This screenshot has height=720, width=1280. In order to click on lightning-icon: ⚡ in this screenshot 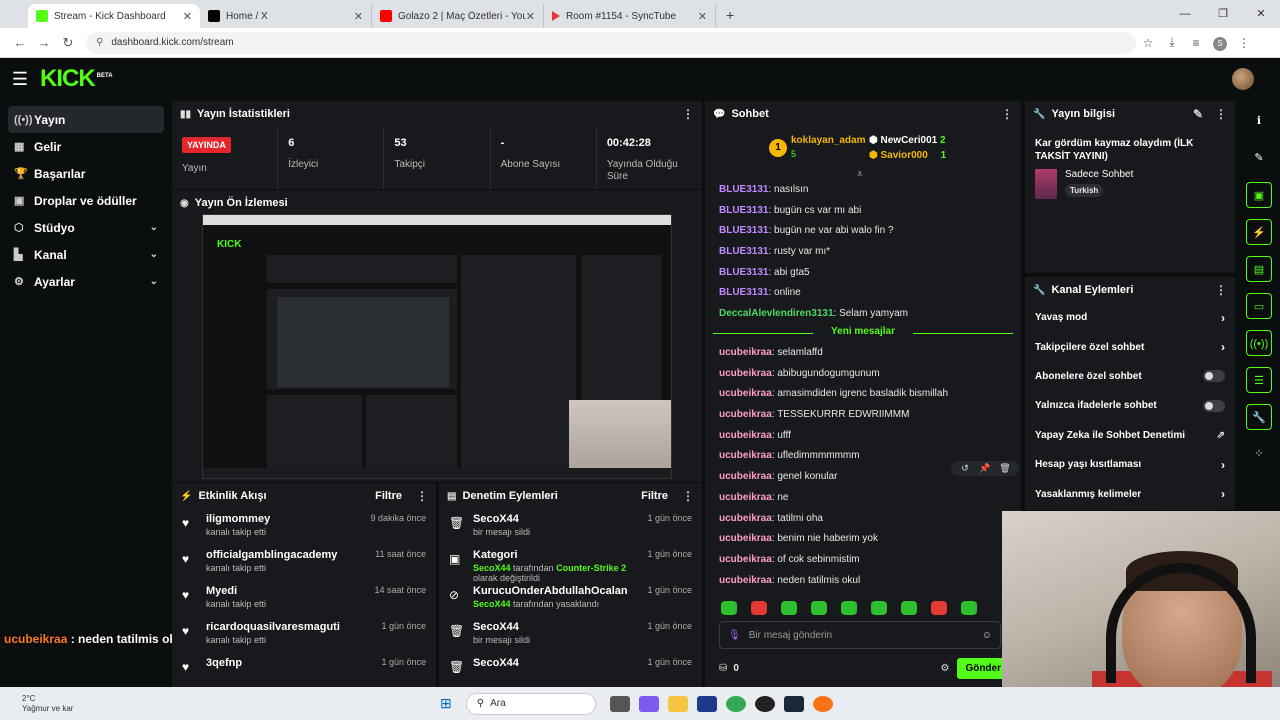, I will do `click(1259, 232)`.